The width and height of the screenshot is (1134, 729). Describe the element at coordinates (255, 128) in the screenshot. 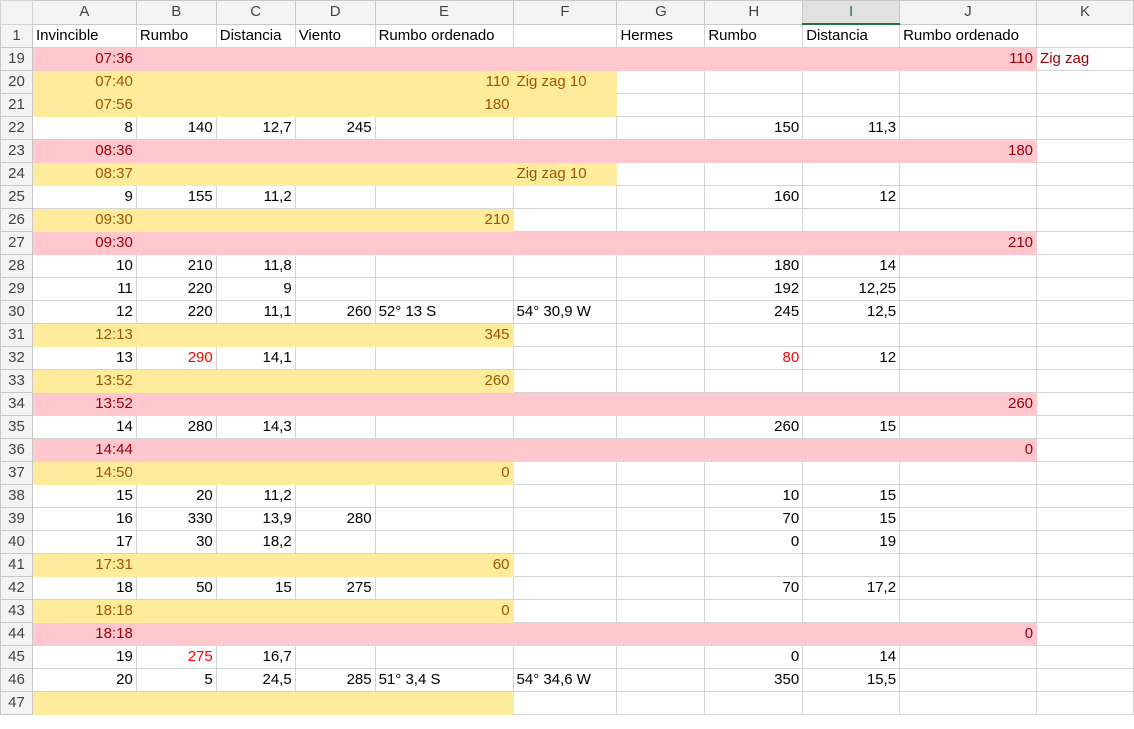

I see `cell: 12,7` at that location.